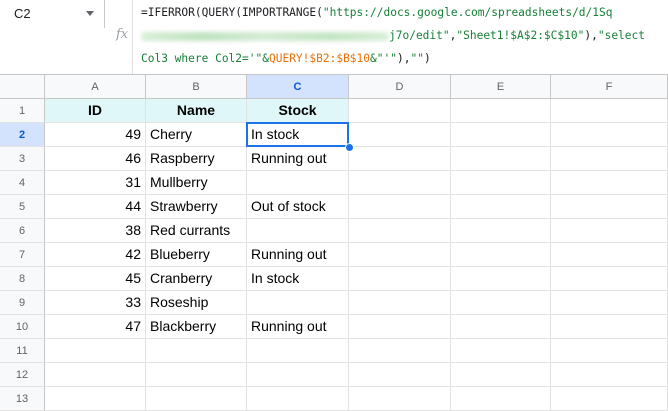  Describe the element at coordinates (22, 279) in the screenshot. I see `row-header-8: 8` at that location.